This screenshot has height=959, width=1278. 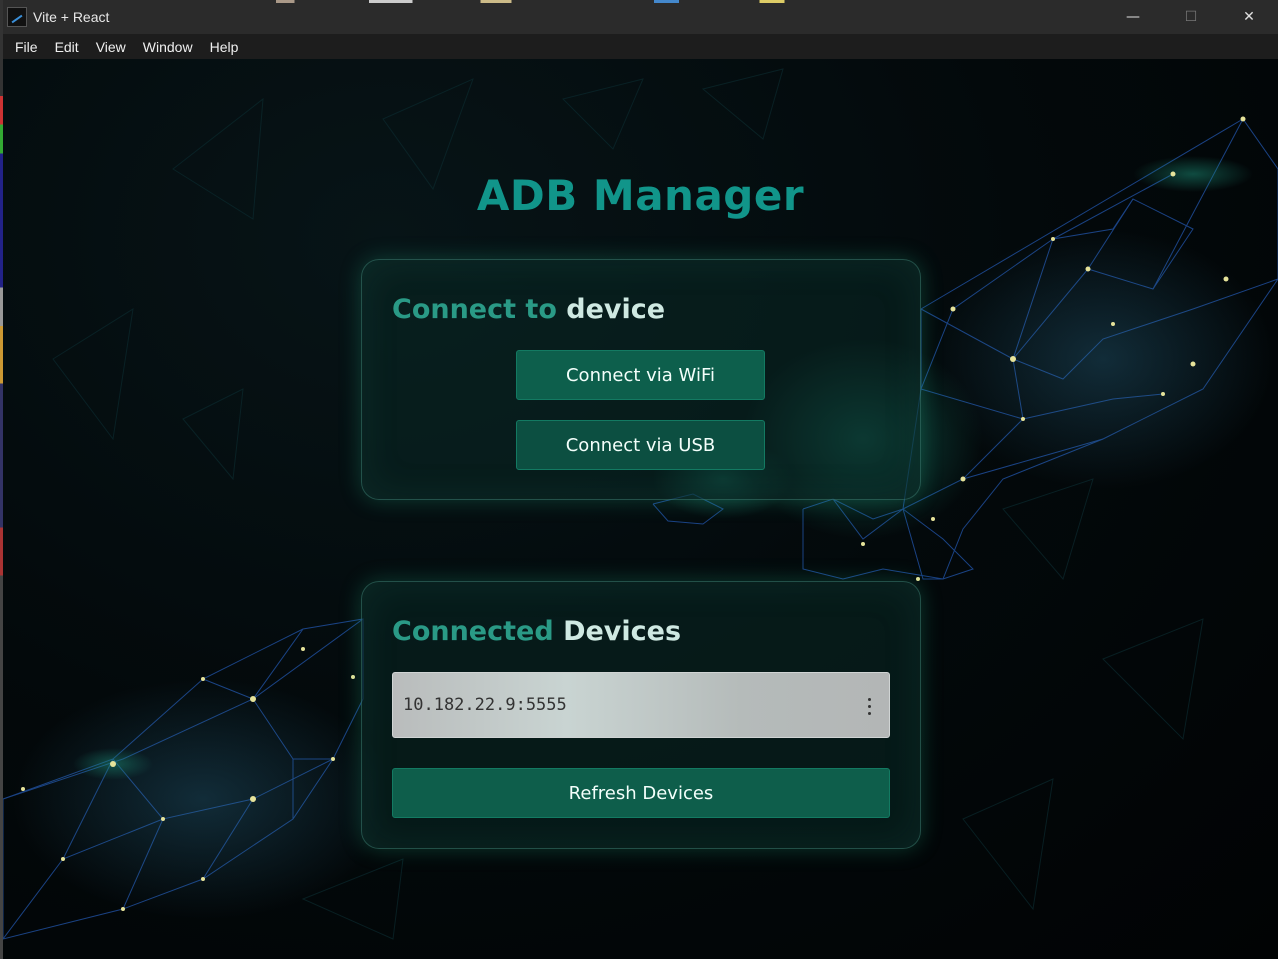 What do you see at coordinates (640, 46) in the screenshot?
I see `menu-bar: File Edit View Window Help` at bounding box center [640, 46].